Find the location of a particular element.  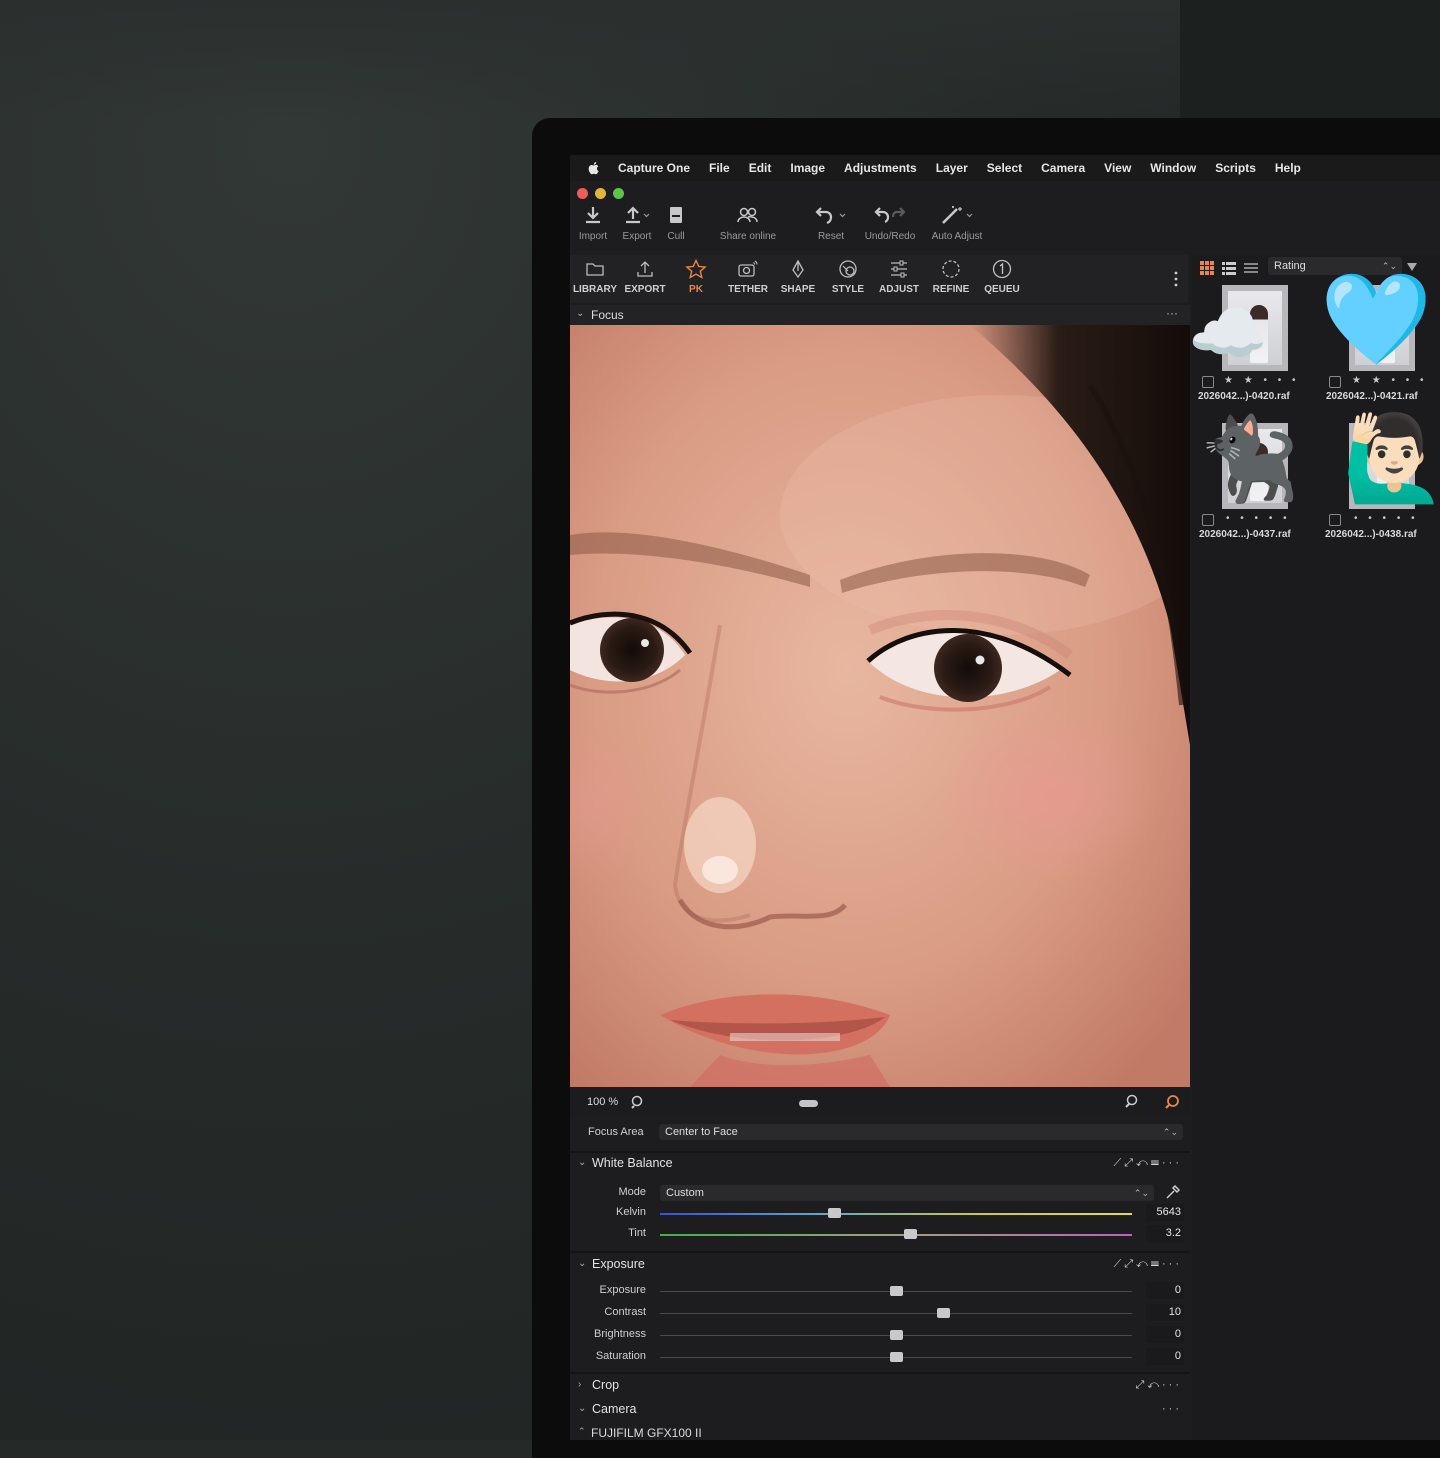

wb-mode-select: Custom ⌃⌄ is located at coordinates (907, 1193).